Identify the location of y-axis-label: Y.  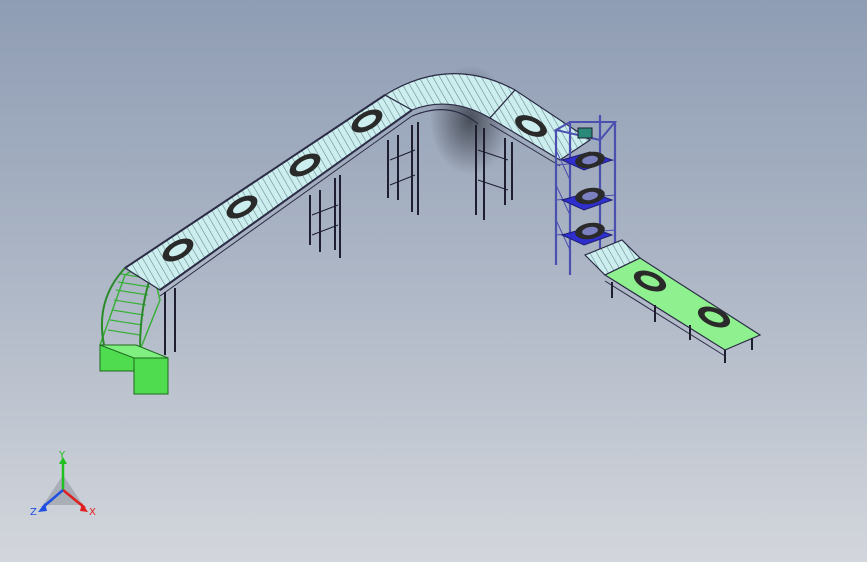
(62, 455).